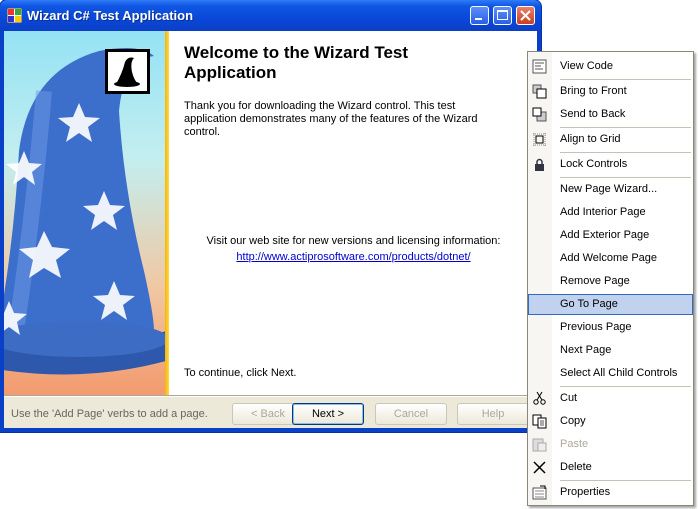  Describe the element at coordinates (593, 91) in the screenshot. I see `menu-item-label: Bring to Front` at that location.